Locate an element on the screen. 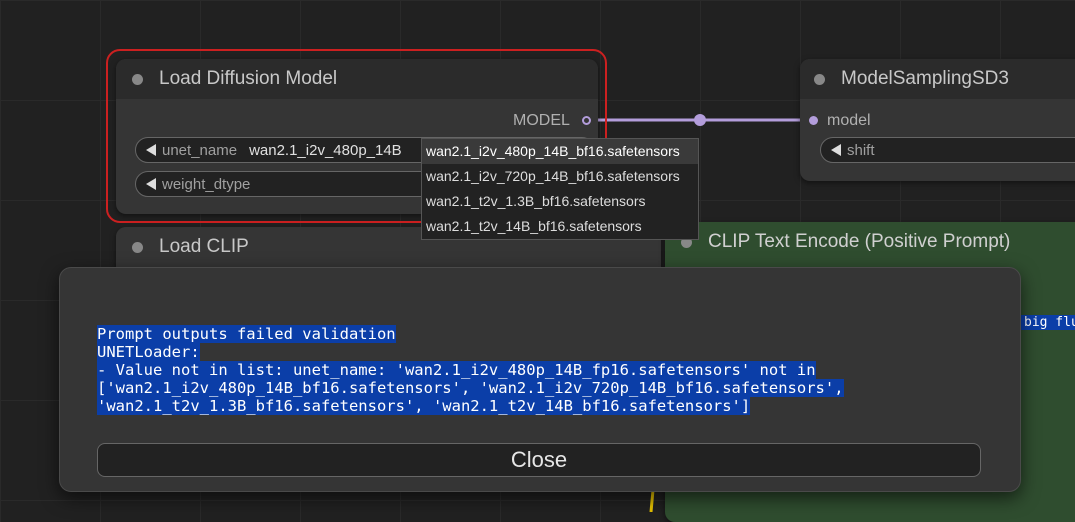 Image resolution: width=1075 pixels, height=522 pixels. node-title: CLIP Text Encode (Positive Prompt) is located at coordinates (859, 241).